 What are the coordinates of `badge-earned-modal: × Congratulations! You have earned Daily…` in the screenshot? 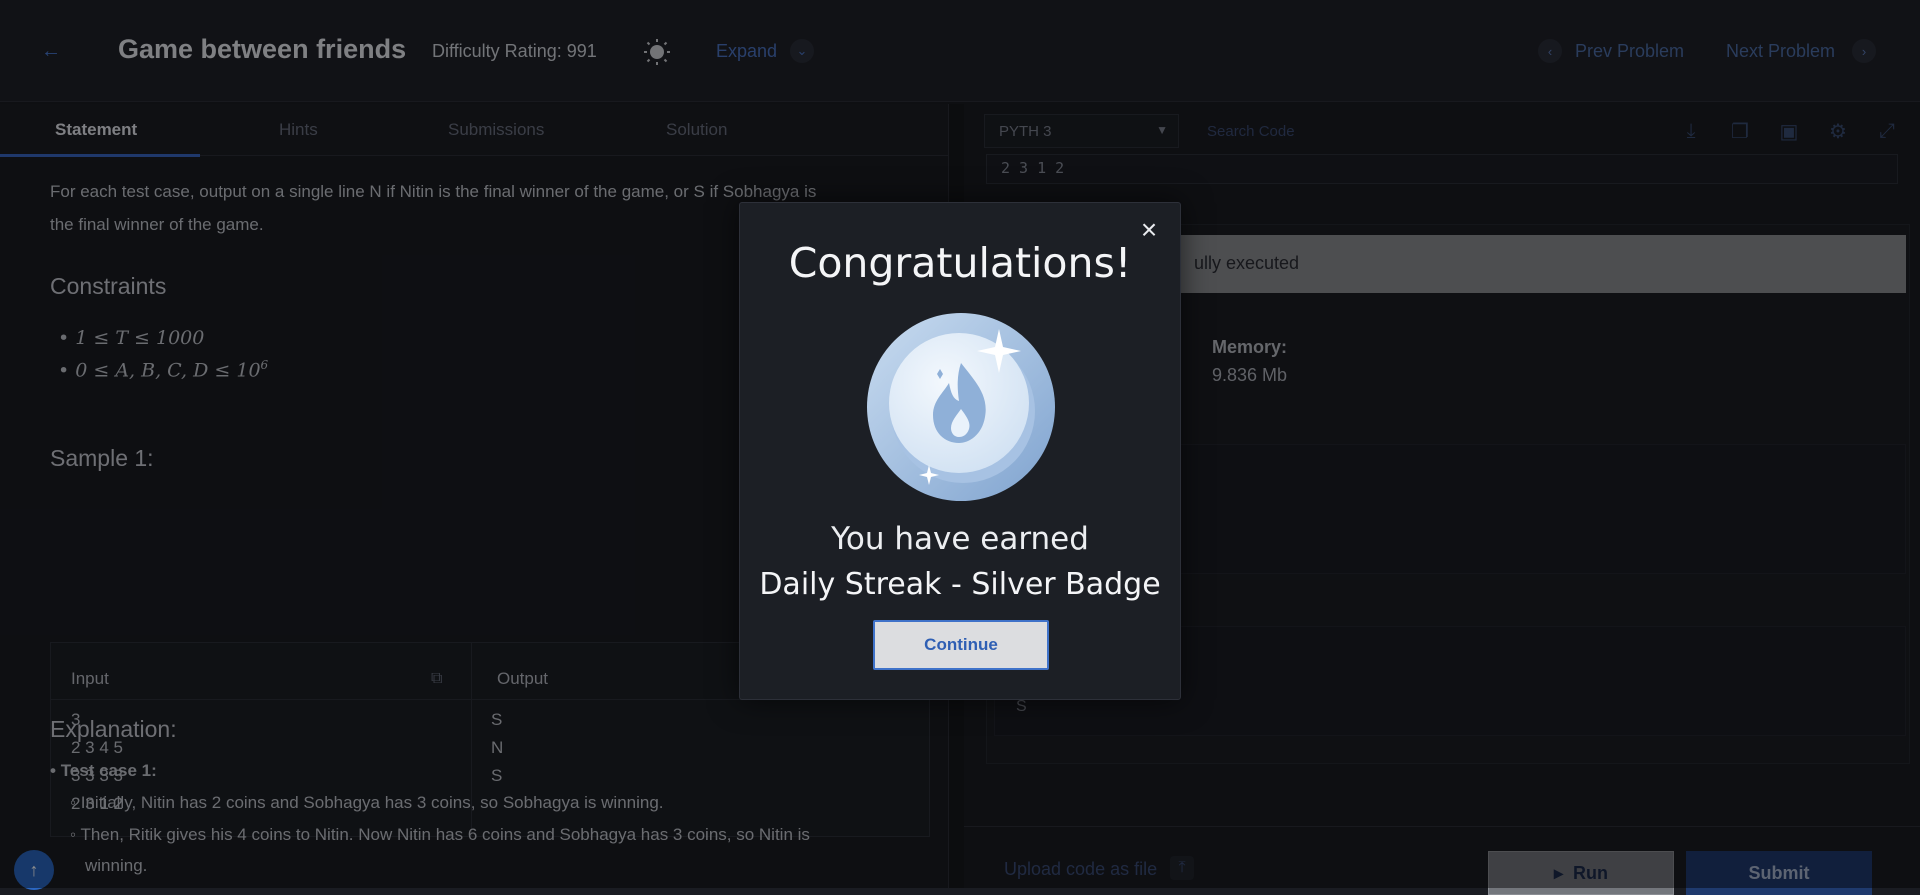 It's located at (960, 451).